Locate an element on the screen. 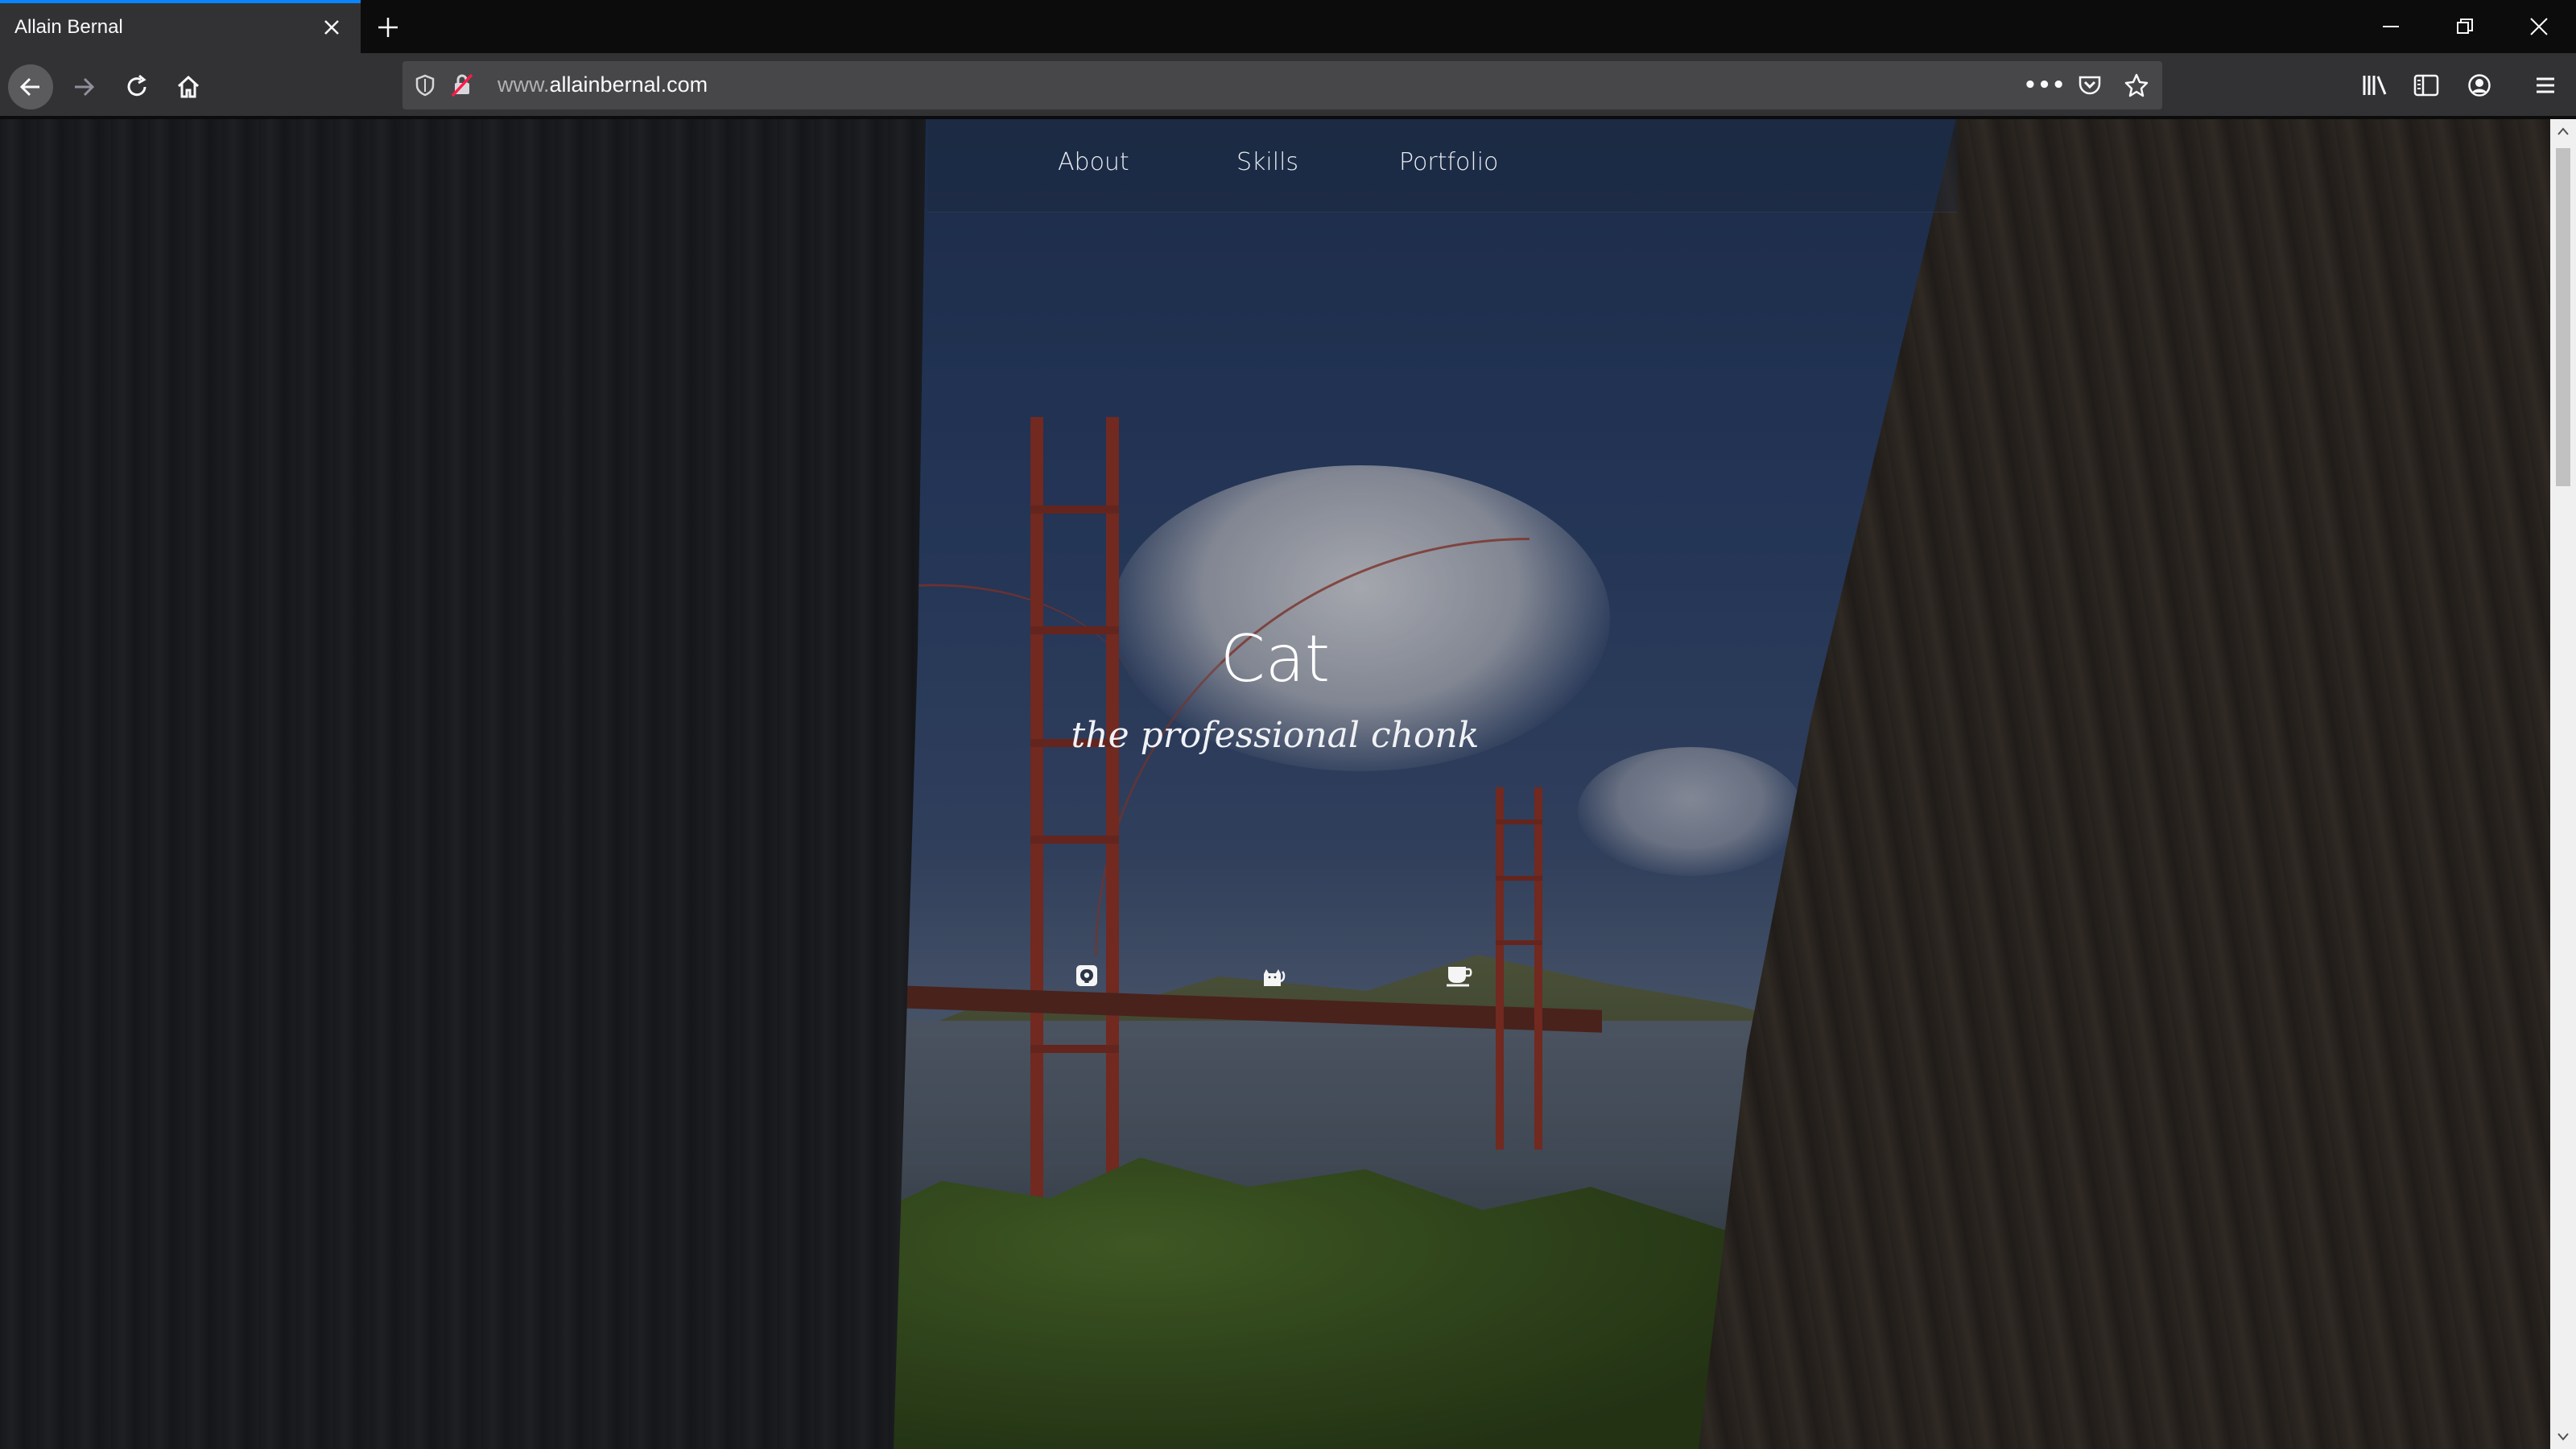 This screenshot has height=1449, width=2576. scroll-down-arrow-icon is located at coordinates (2563, 1437).